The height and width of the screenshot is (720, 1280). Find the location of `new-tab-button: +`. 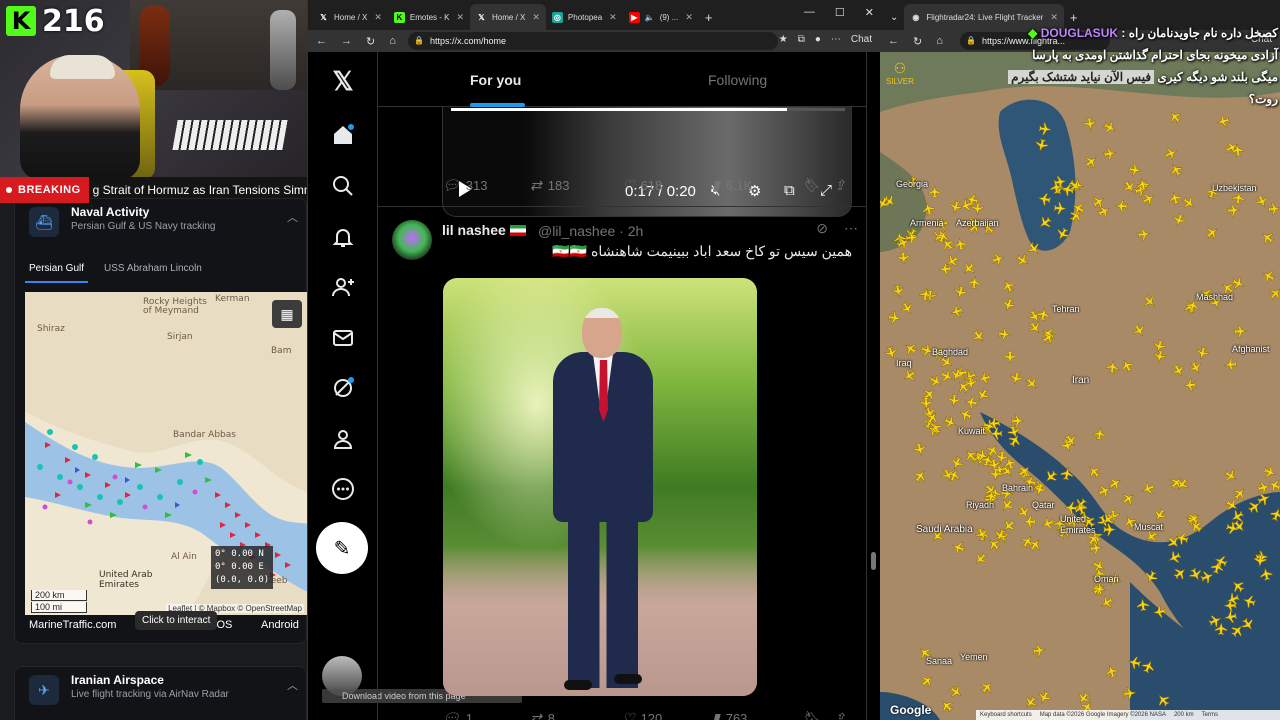

new-tab-button: + is located at coordinates (709, 17).